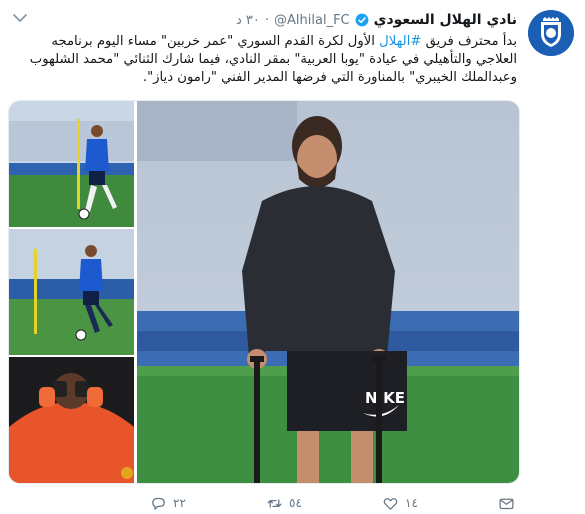 The image size is (585, 514). Describe the element at coordinates (179, 503) in the screenshot. I see `reply-count: ٢٢` at that location.